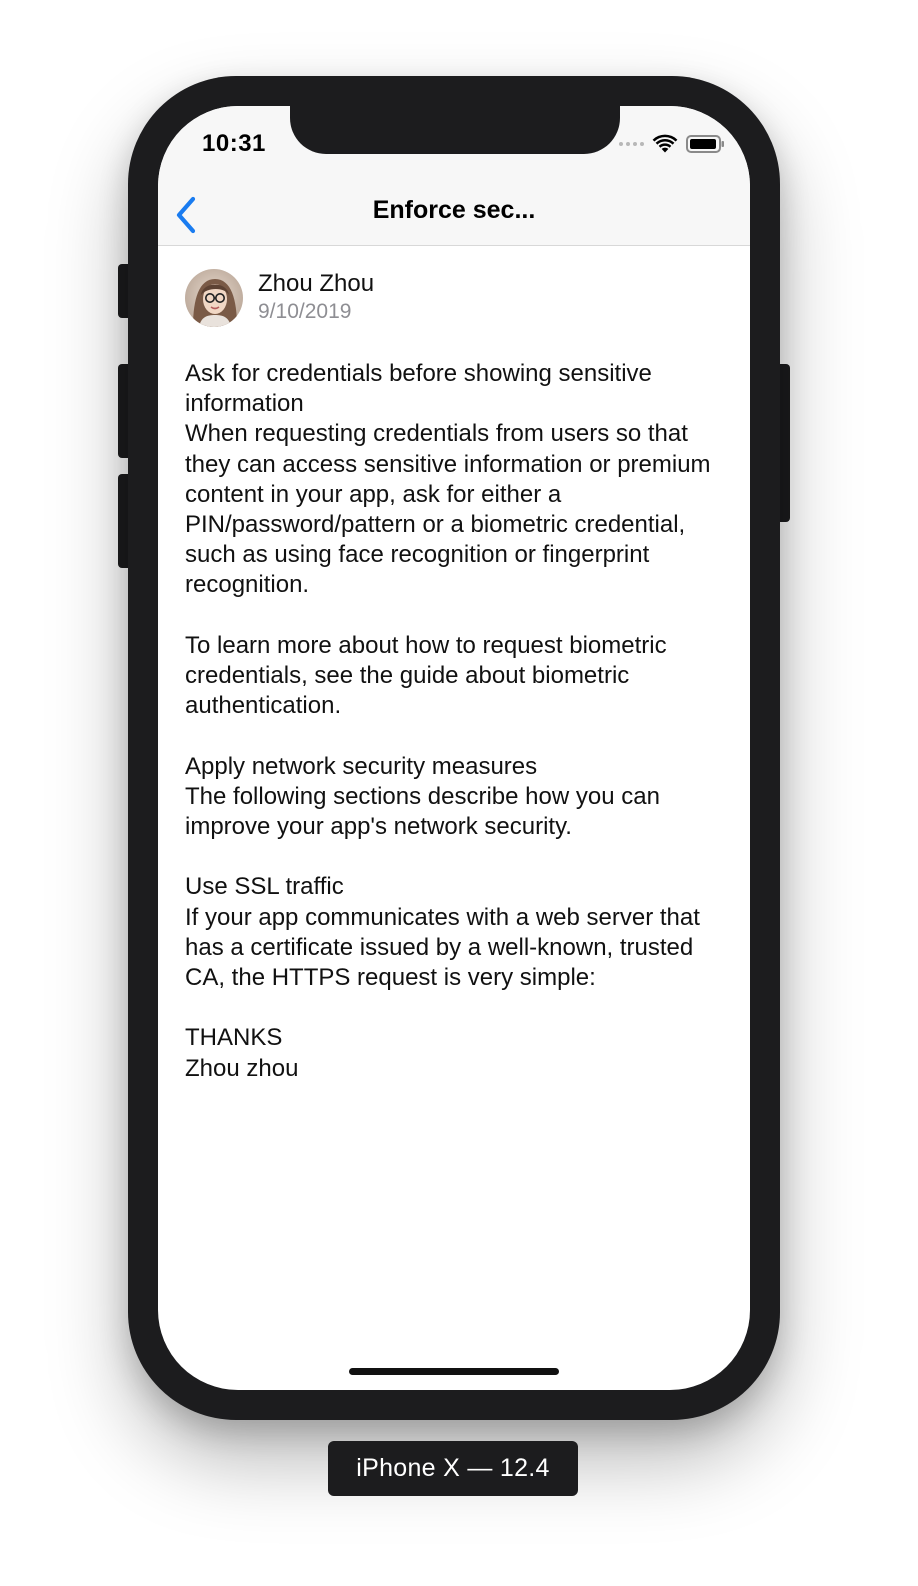 The image size is (918, 1586). What do you see at coordinates (454, 1371) in the screenshot?
I see `home-indicator` at bounding box center [454, 1371].